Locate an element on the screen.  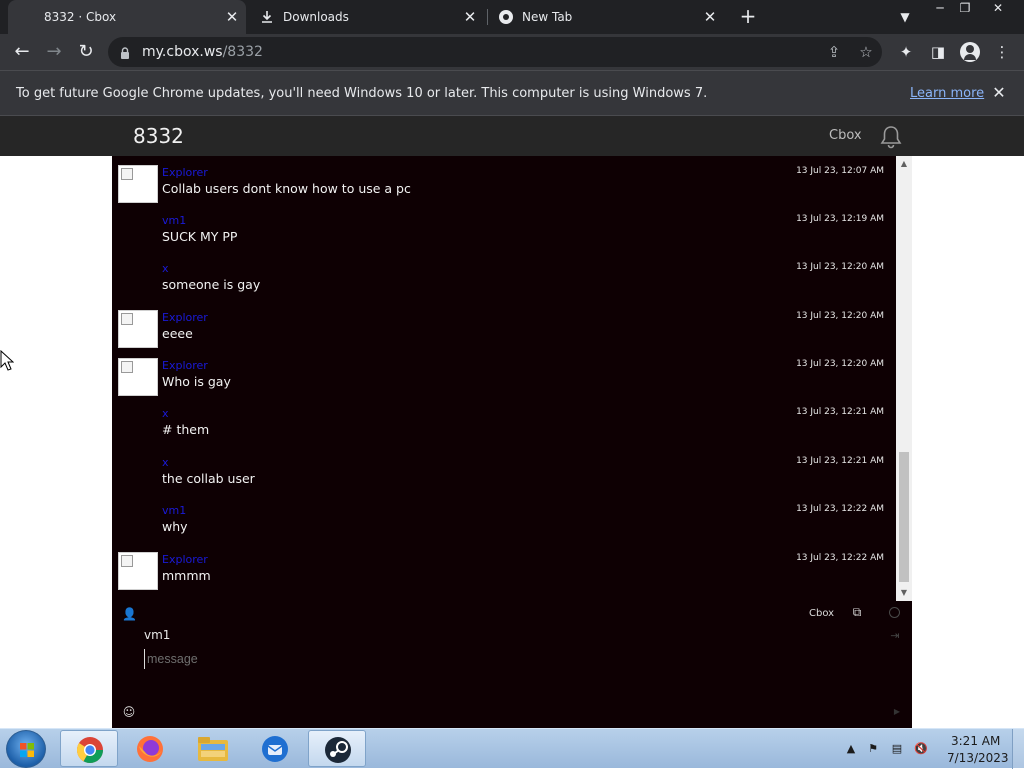
back-arrow-icon: ← is located at coordinates (22, 52).